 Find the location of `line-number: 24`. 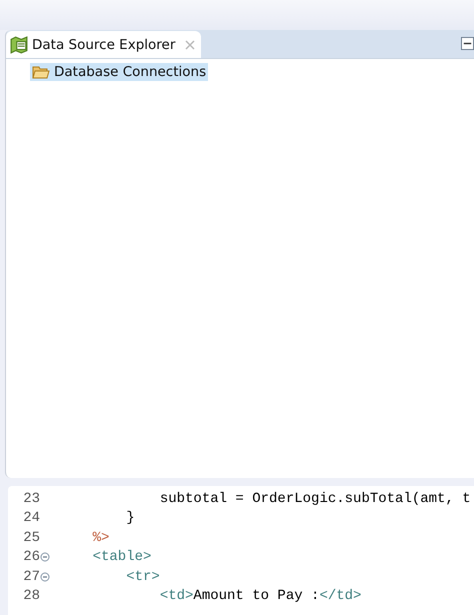

line-number: 24 is located at coordinates (31, 518).